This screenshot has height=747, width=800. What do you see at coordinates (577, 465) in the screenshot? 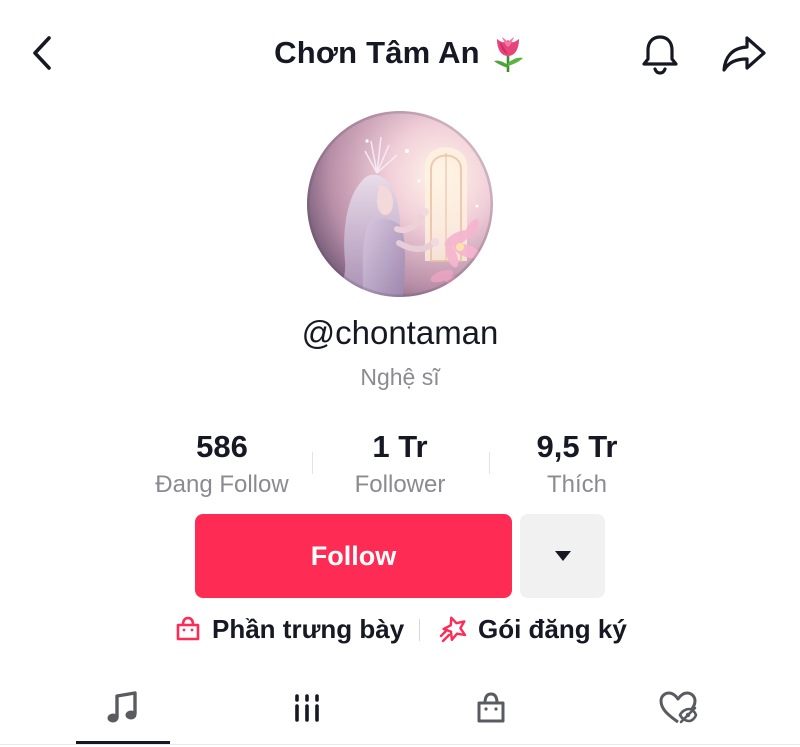
I see `stat-likes: 9,5 Tr Thích` at bounding box center [577, 465].